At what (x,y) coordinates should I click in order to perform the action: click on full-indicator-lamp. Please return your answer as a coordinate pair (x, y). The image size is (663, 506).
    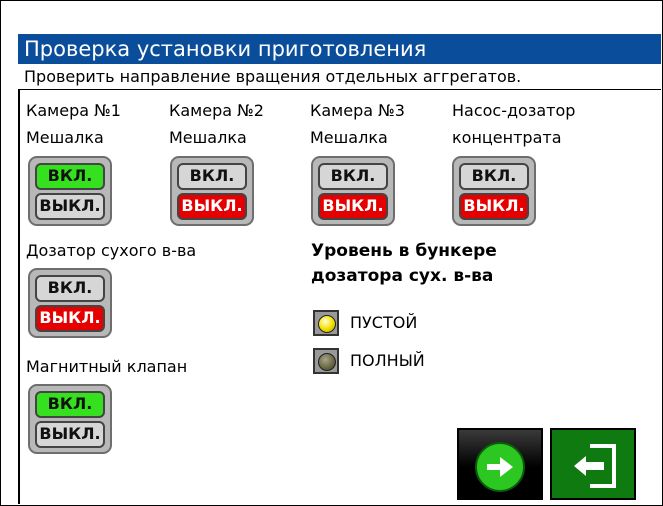
    Looking at the image, I should click on (326, 361).